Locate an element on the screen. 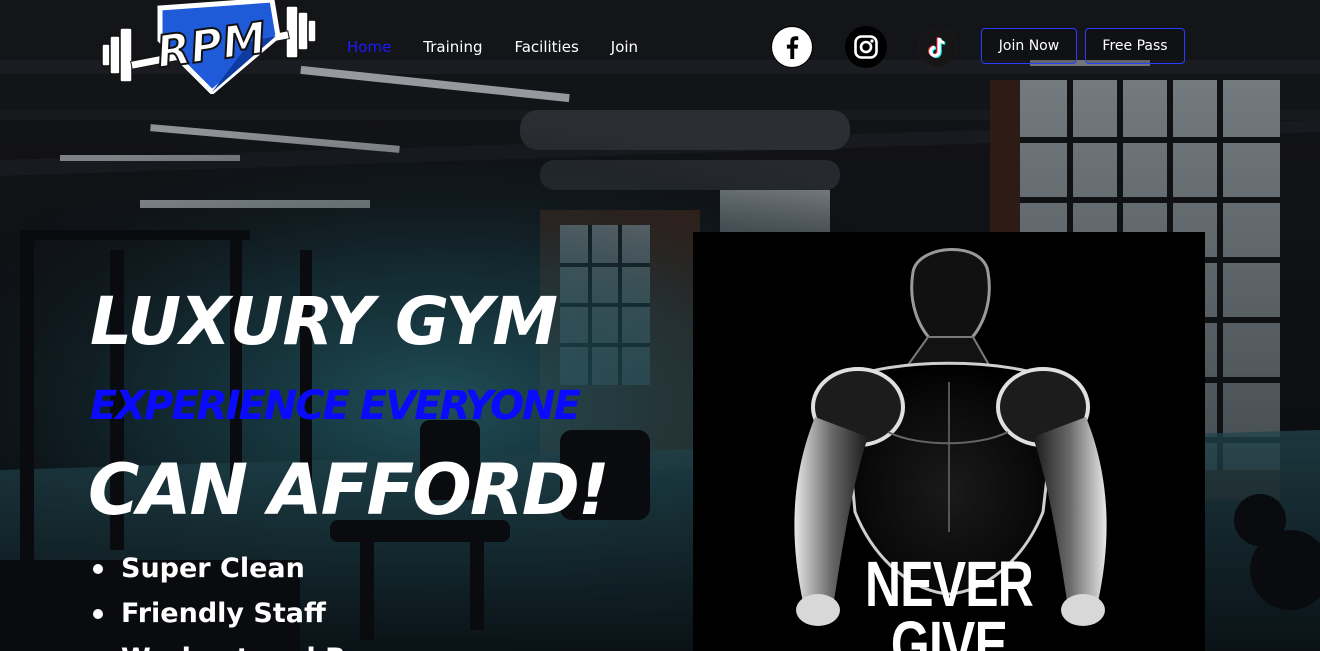 The image size is (1320, 651). hero-subtitle: EXPERIENCE EVERYONE is located at coordinates (335, 406).